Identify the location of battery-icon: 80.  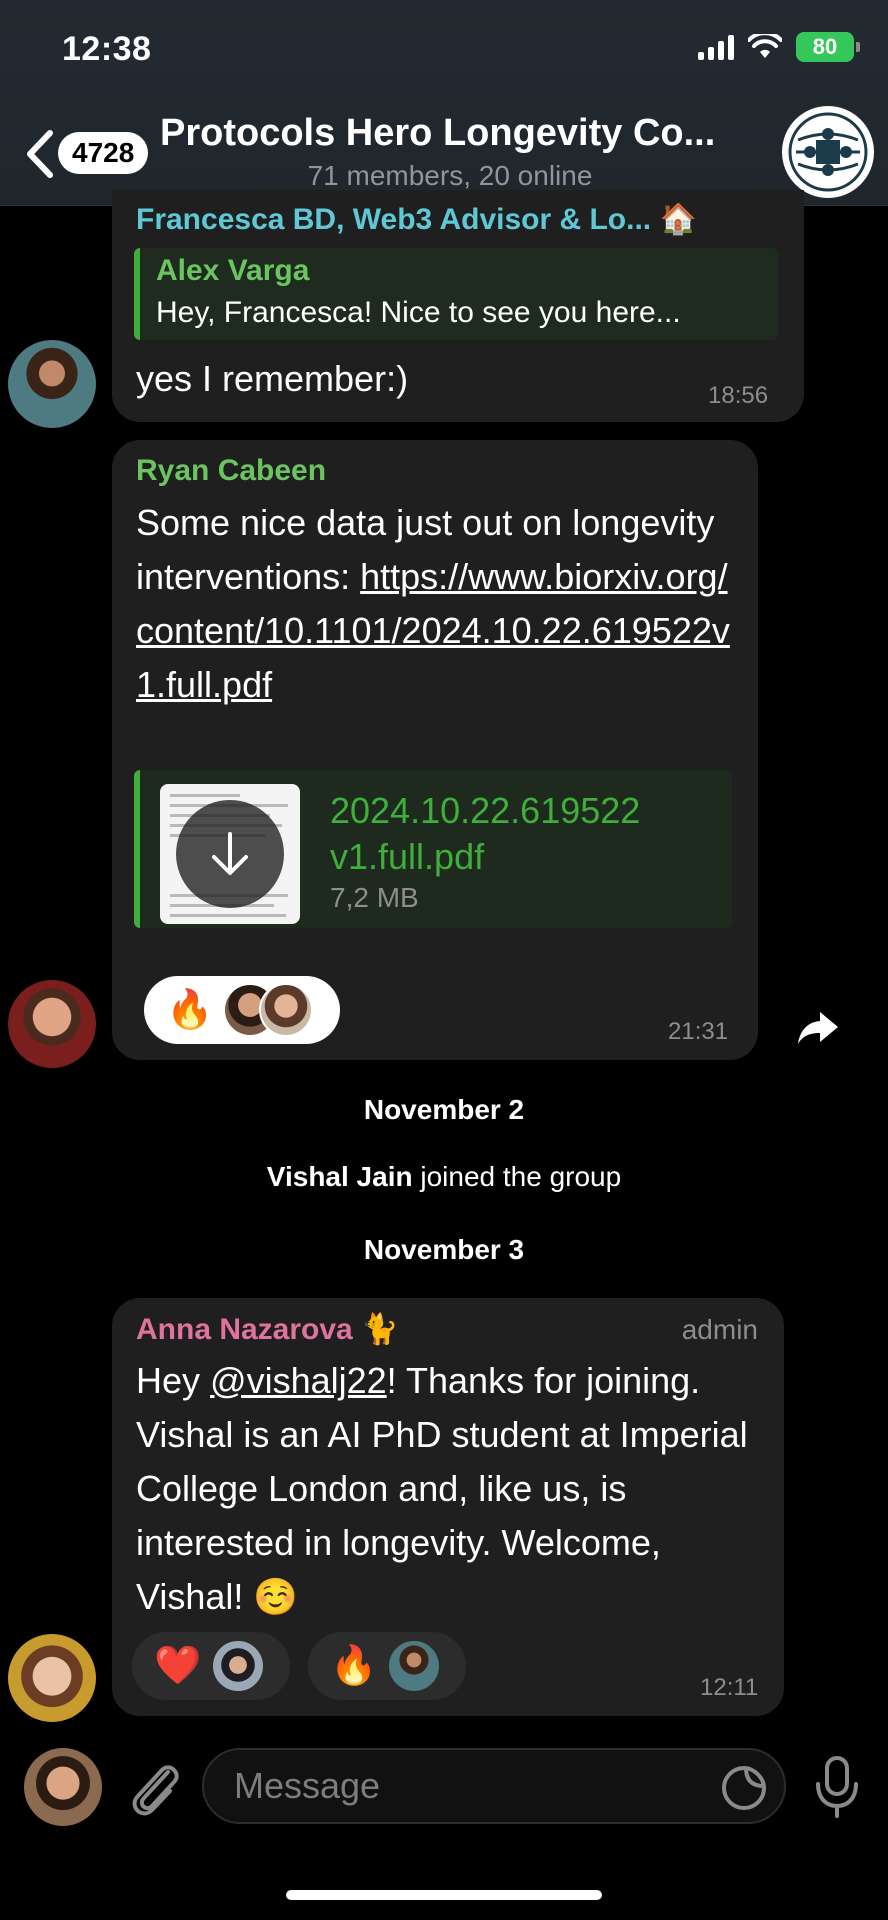
(828, 47).